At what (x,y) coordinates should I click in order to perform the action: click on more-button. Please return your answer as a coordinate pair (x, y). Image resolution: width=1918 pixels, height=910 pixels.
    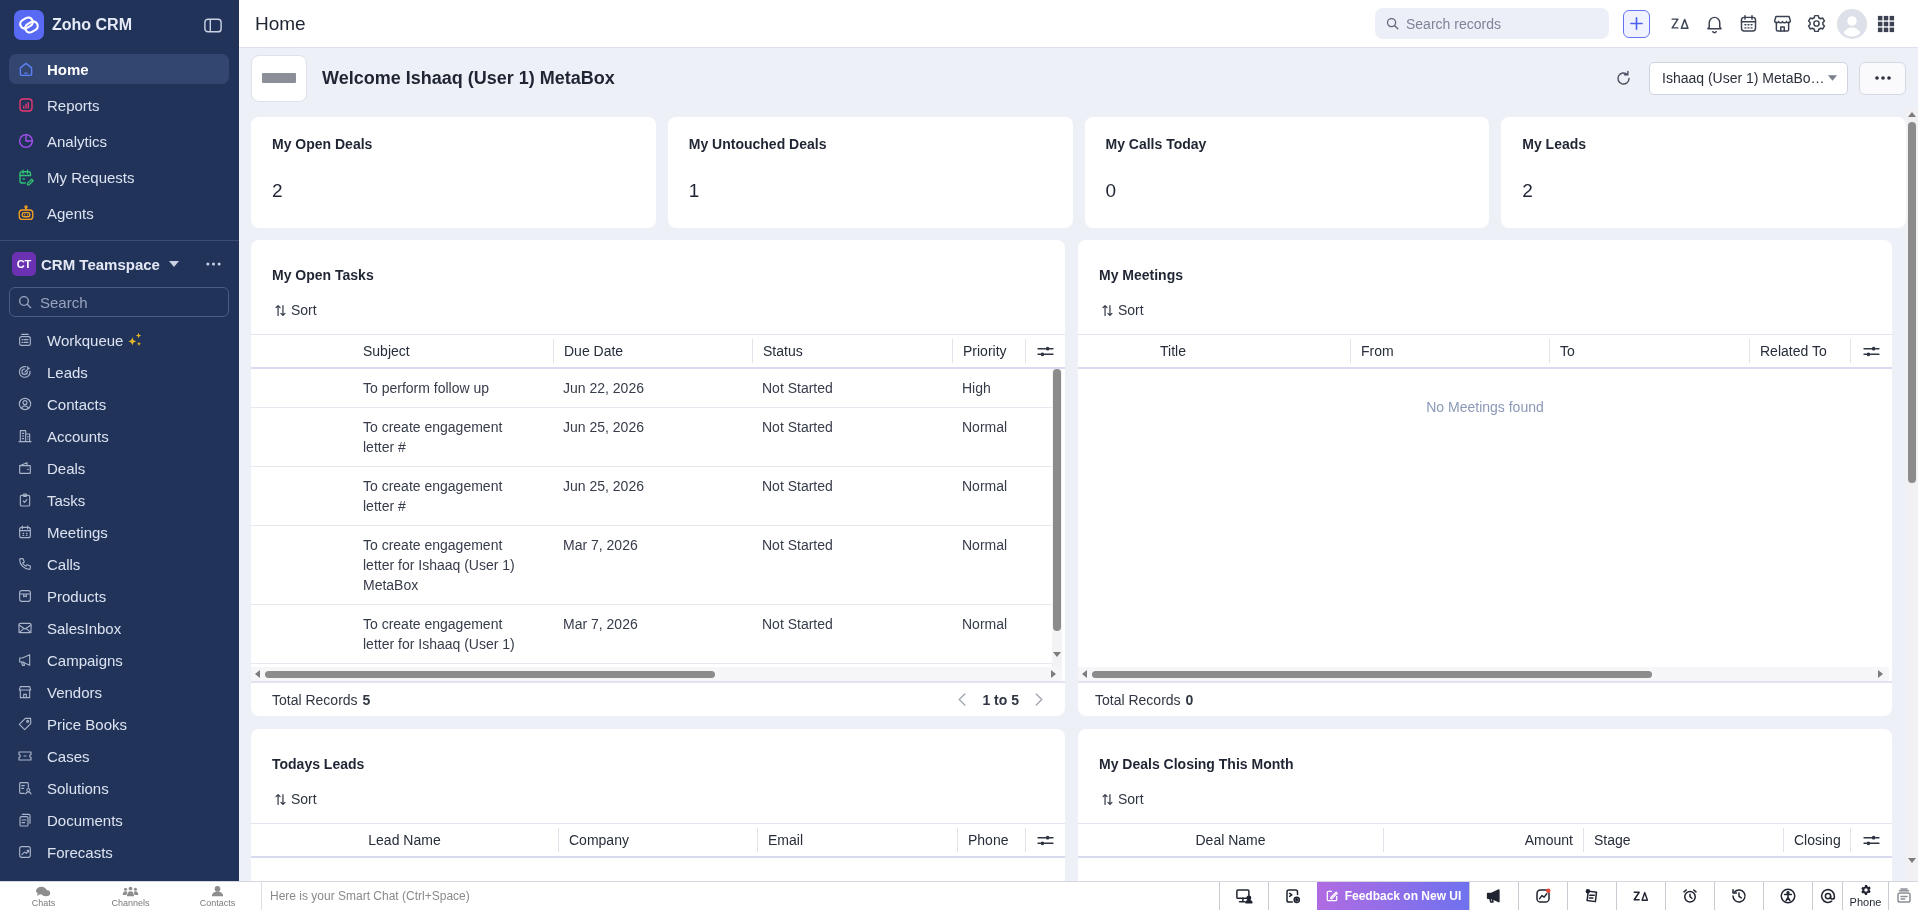
    Looking at the image, I should click on (1882, 78).